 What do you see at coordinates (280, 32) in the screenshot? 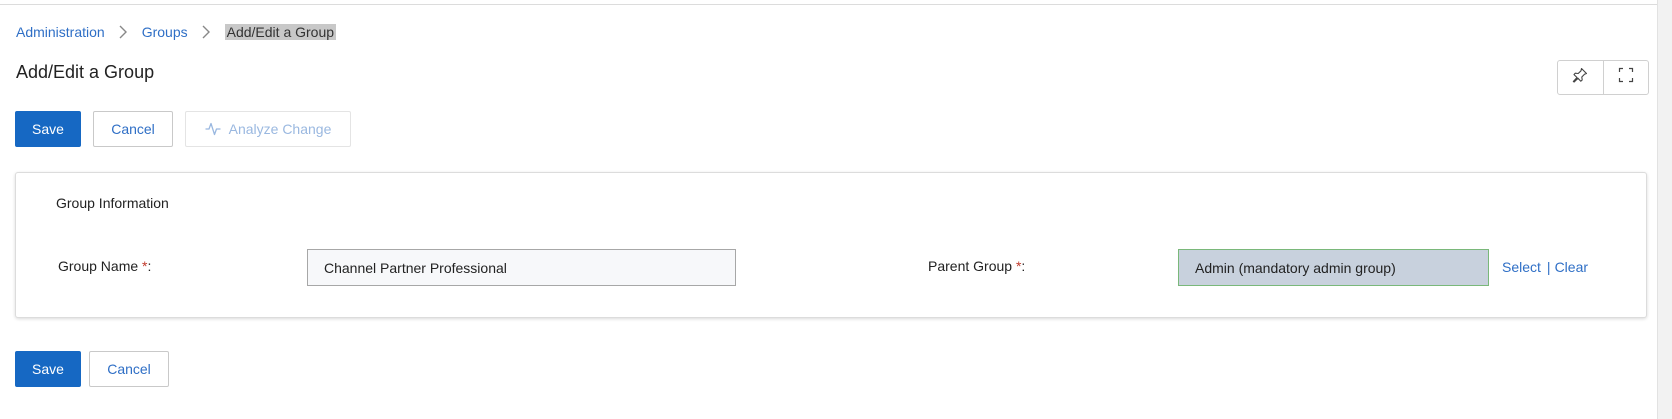
I see `breadcrumb-current: Add/Edit a Group` at bounding box center [280, 32].